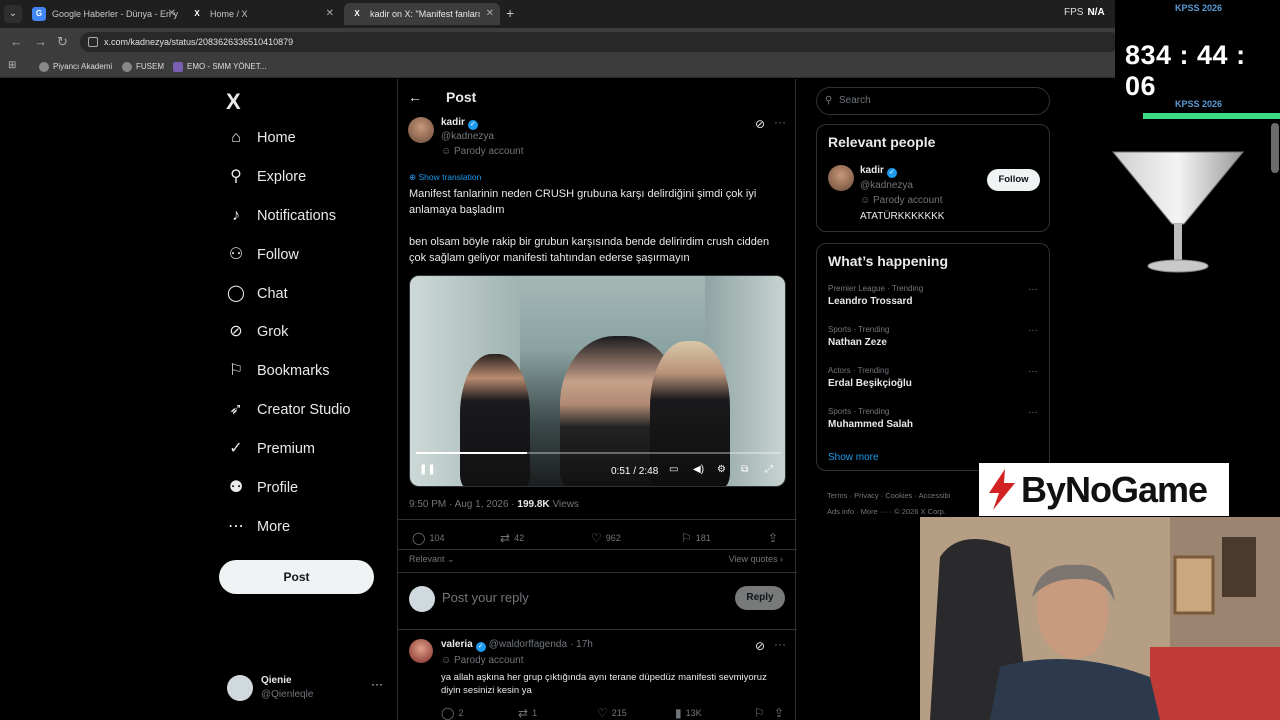 The image size is (1280, 720). I want to click on nav-explore: ⚲ Explore, so click(266, 177).